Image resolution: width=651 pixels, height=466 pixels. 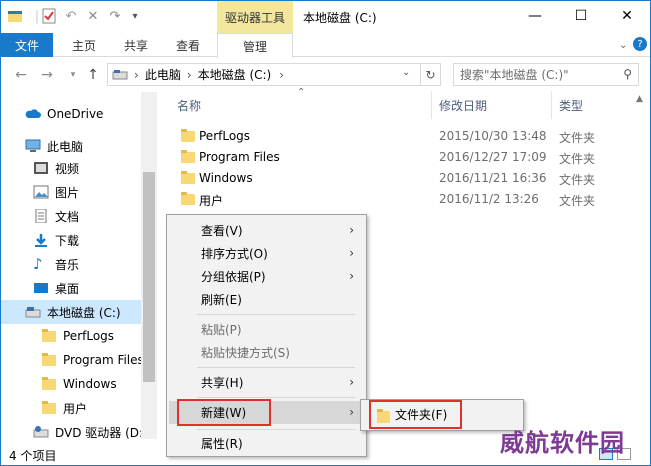 What do you see at coordinates (79, 168) in the screenshot?
I see `nav-item-videos: 视频` at bounding box center [79, 168].